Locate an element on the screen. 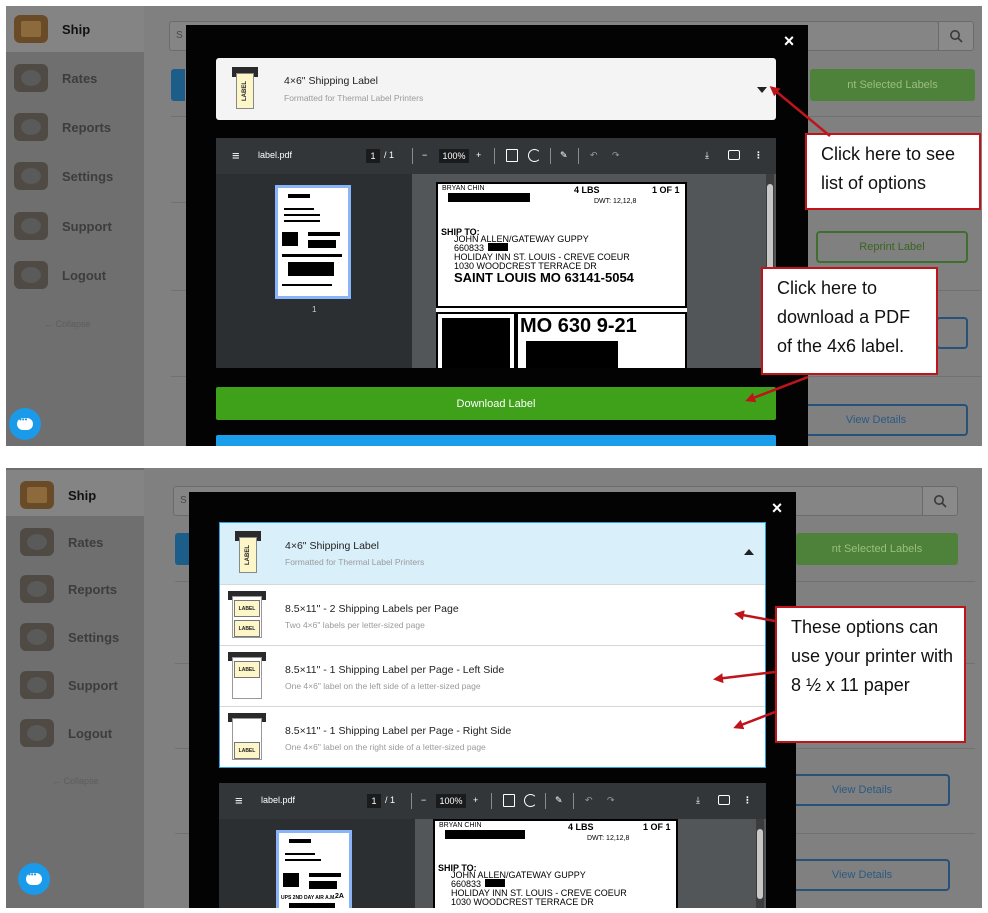 The image size is (988, 913). pdf-scrollbar is located at coordinates (760, 863).